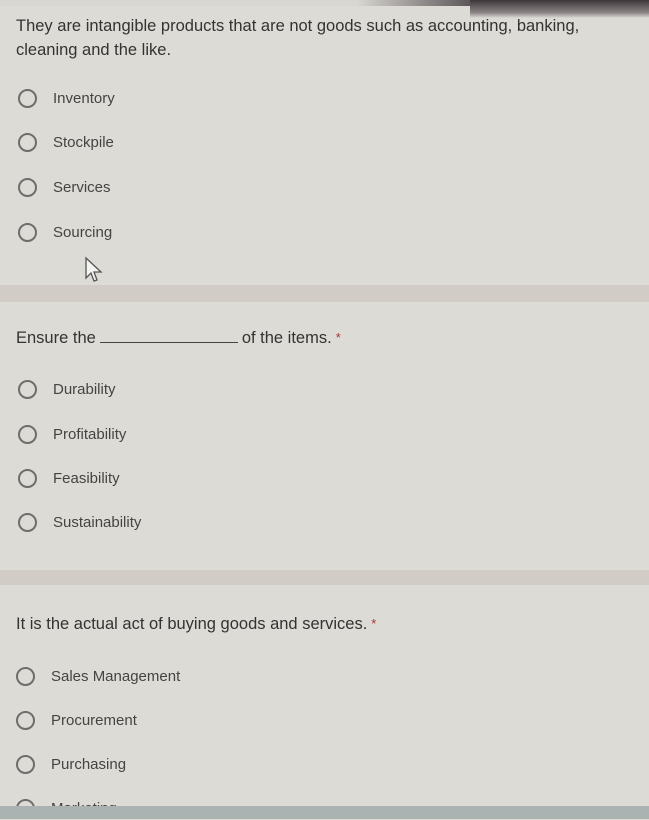 The width and height of the screenshot is (649, 820). What do you see at coordinates (168, 335) in the screenshot?
I see `fill-in-blank` at bounding box center [168, 335].